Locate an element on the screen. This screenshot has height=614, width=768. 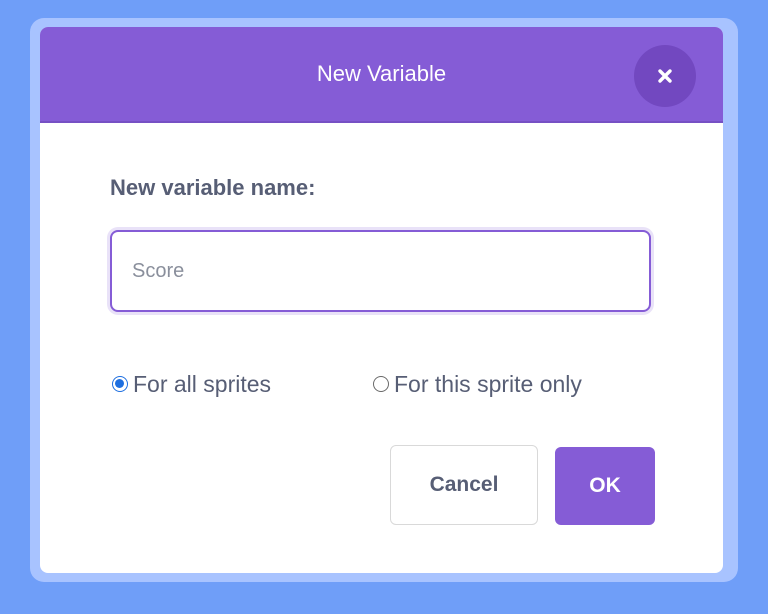
radio-for-all-sprites: For all sprites is located at coordinates (191, 384).